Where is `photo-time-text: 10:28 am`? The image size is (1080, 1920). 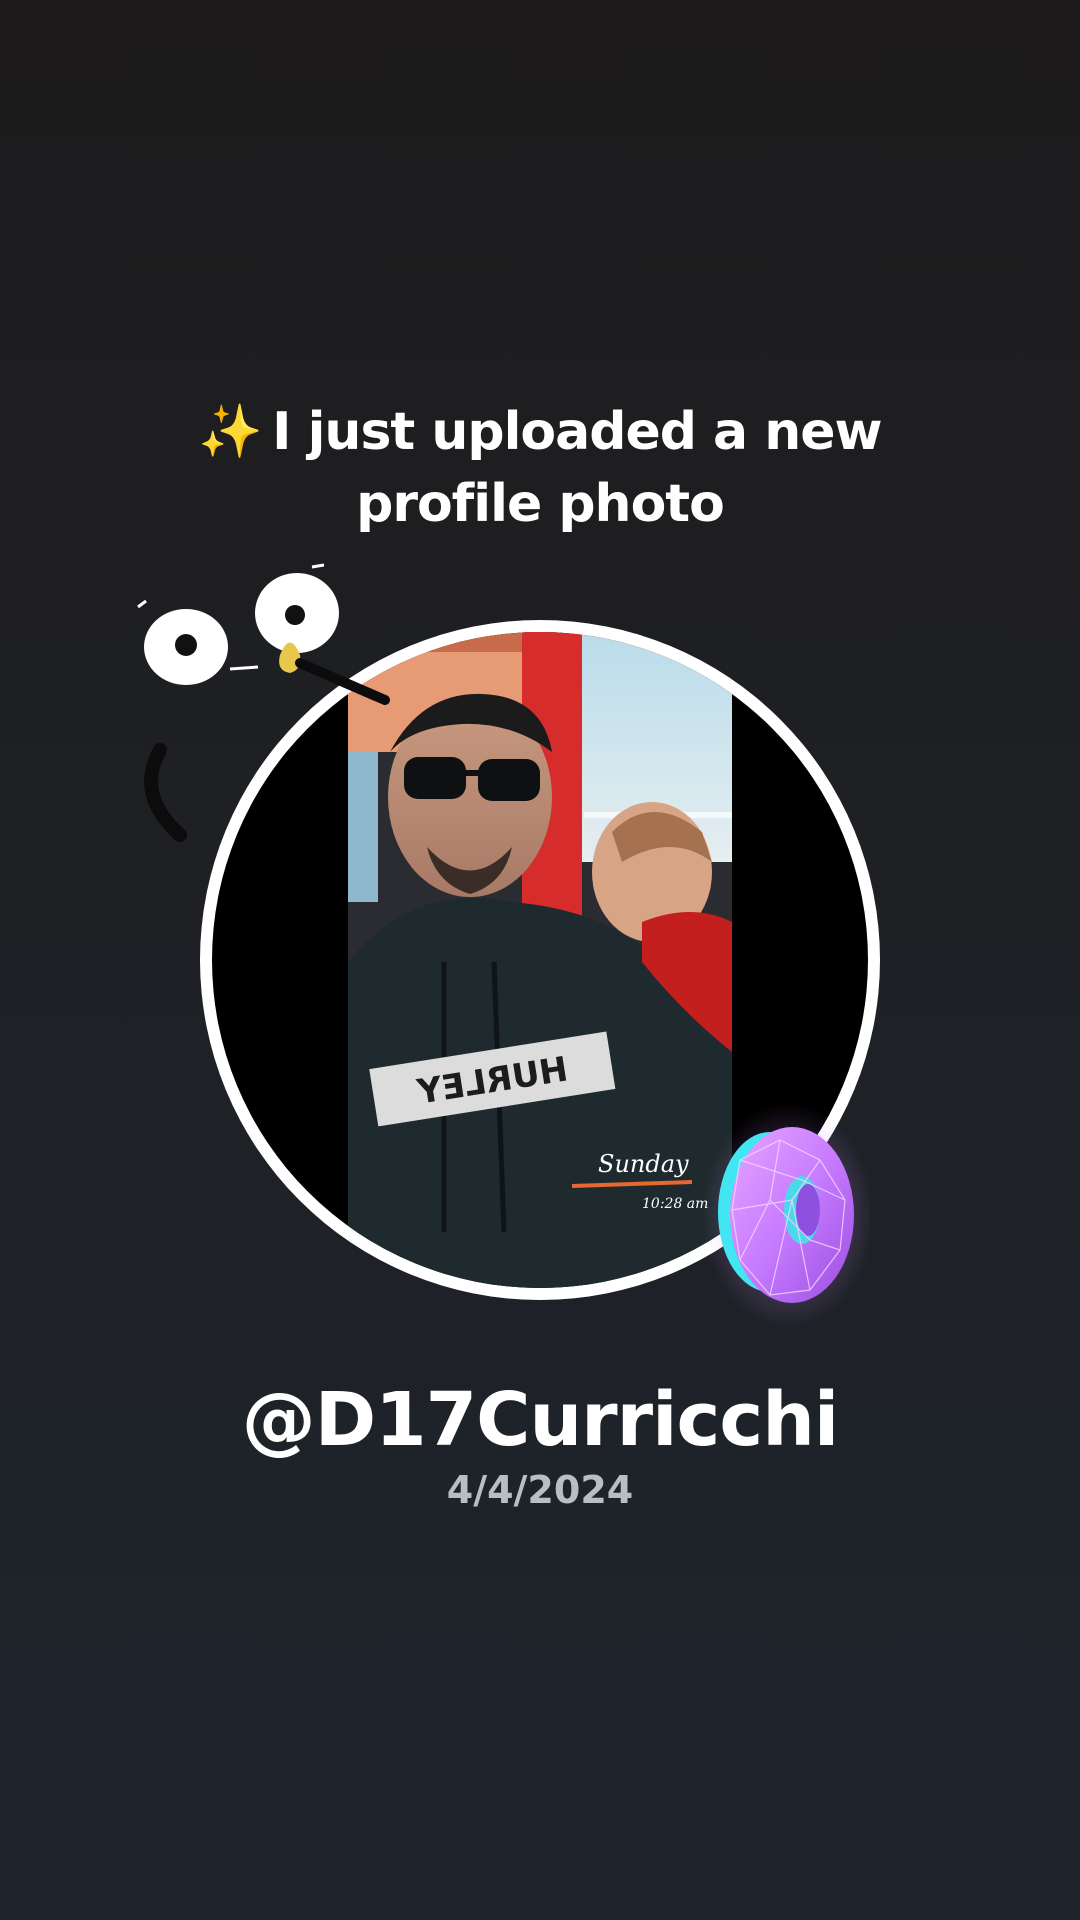
photo-time-text: 10:28 am is located at coordinates (675, 1204).